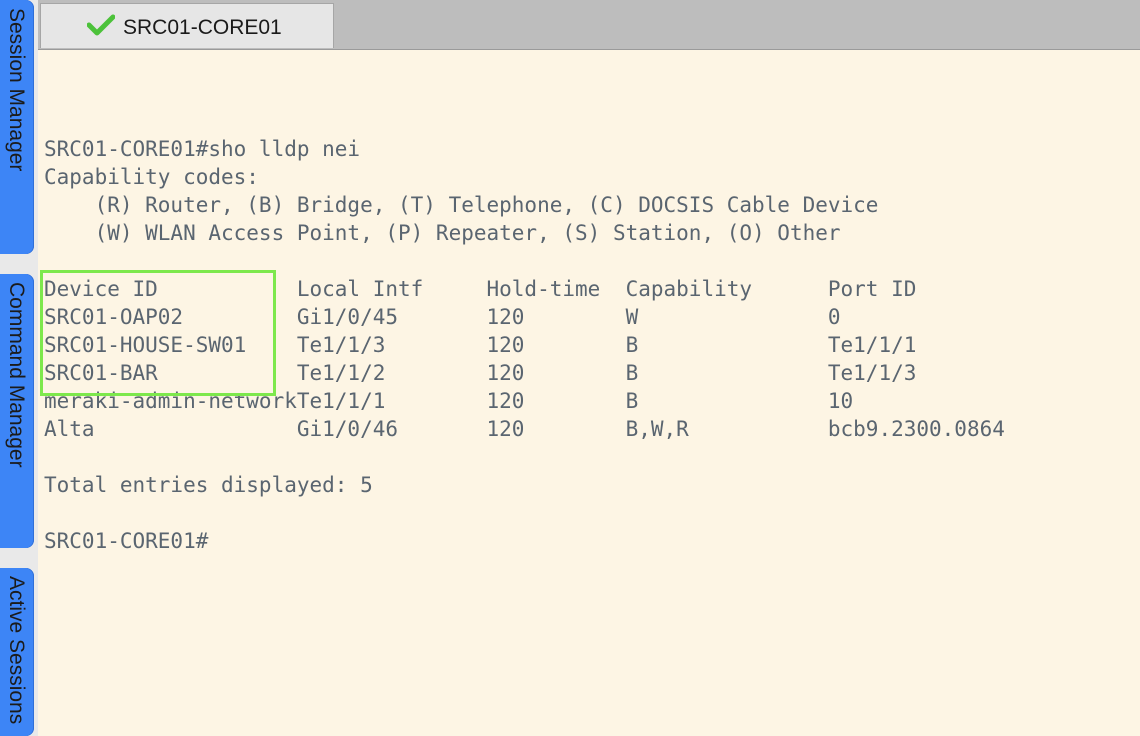 The height and width of the screenshot is (736, 1140). I want to click on lldp-table-row: Alta Gi1/0/46 120 B,W,R bcb9.2300.0864, so click(524, 429).